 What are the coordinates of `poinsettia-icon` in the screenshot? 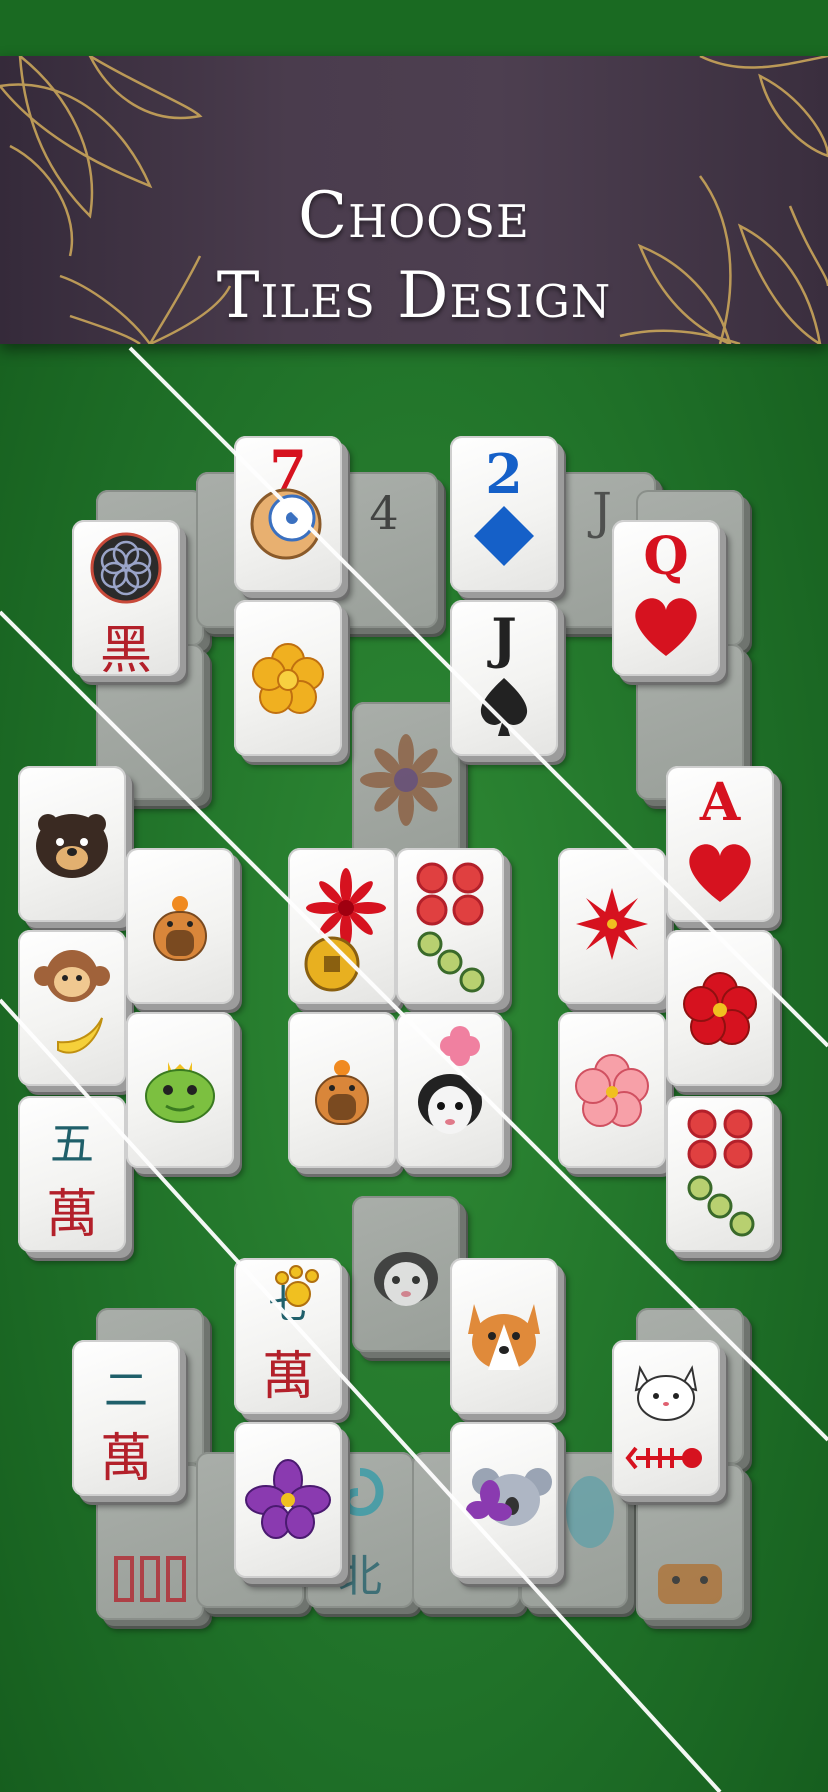 It's located at (612, 924).